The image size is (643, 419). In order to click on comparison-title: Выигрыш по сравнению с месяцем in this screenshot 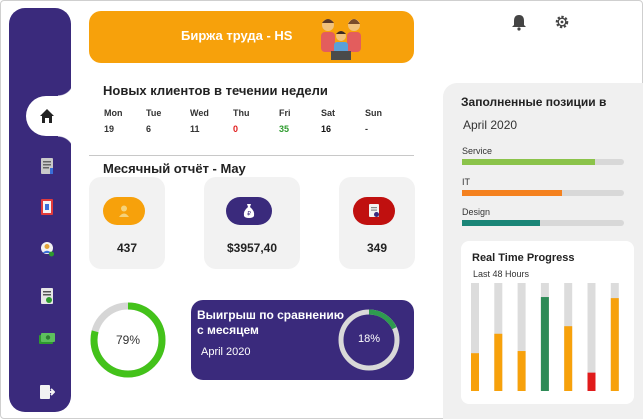, I will do `click(270, 322)`.